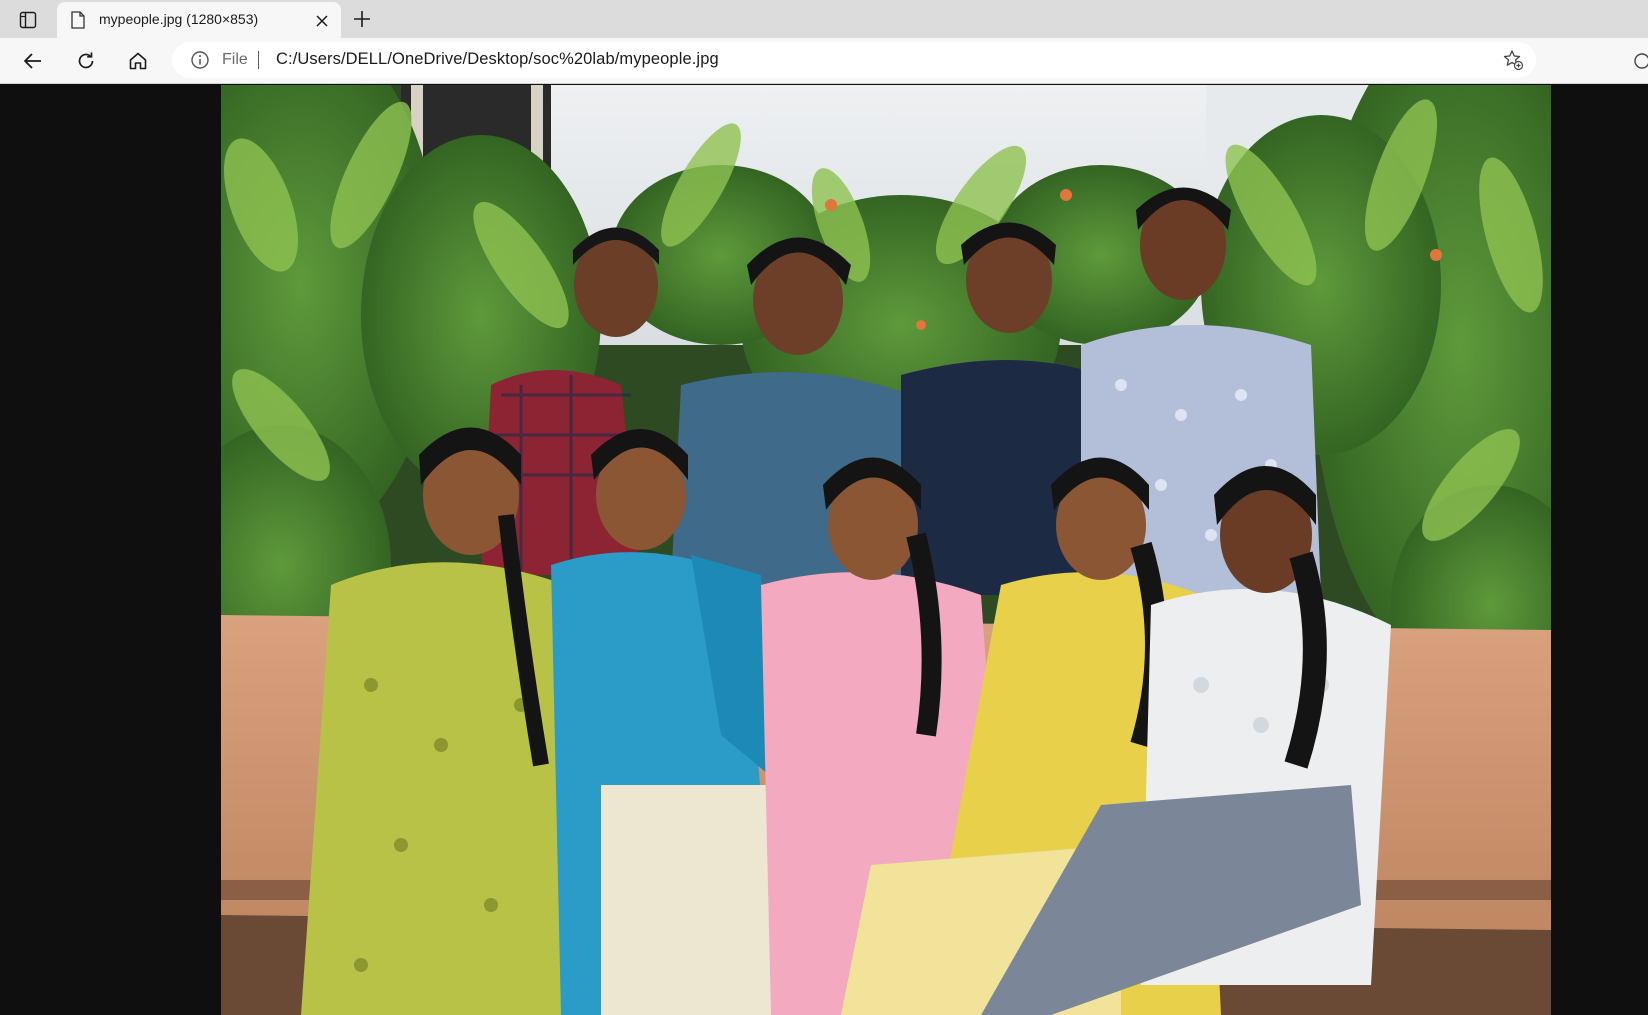  I want to click on plus-icon, so click(362, 19).